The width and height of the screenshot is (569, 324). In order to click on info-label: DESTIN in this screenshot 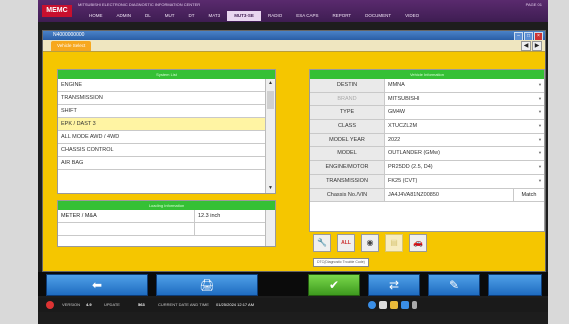, I will do `click(347, 85)`.